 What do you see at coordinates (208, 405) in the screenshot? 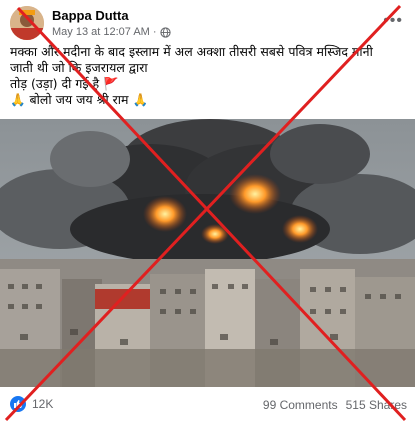
I see `post-footer: 12K 99 Comments 515 Shares` at bounding box center [208, 405].